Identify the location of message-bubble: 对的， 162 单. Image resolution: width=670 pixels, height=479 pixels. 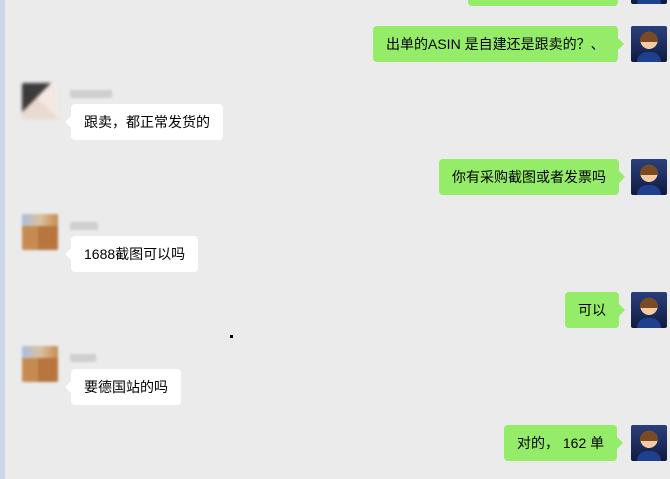
(564, 443).